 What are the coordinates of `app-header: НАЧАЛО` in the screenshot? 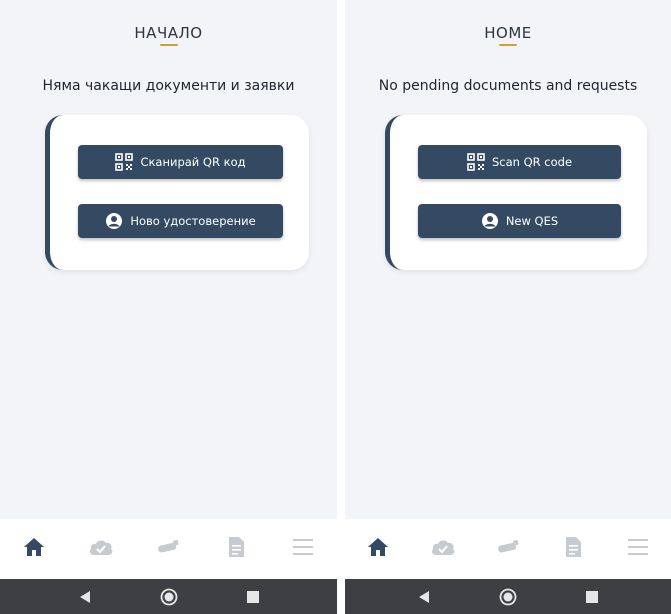 It's located at (168, 30).